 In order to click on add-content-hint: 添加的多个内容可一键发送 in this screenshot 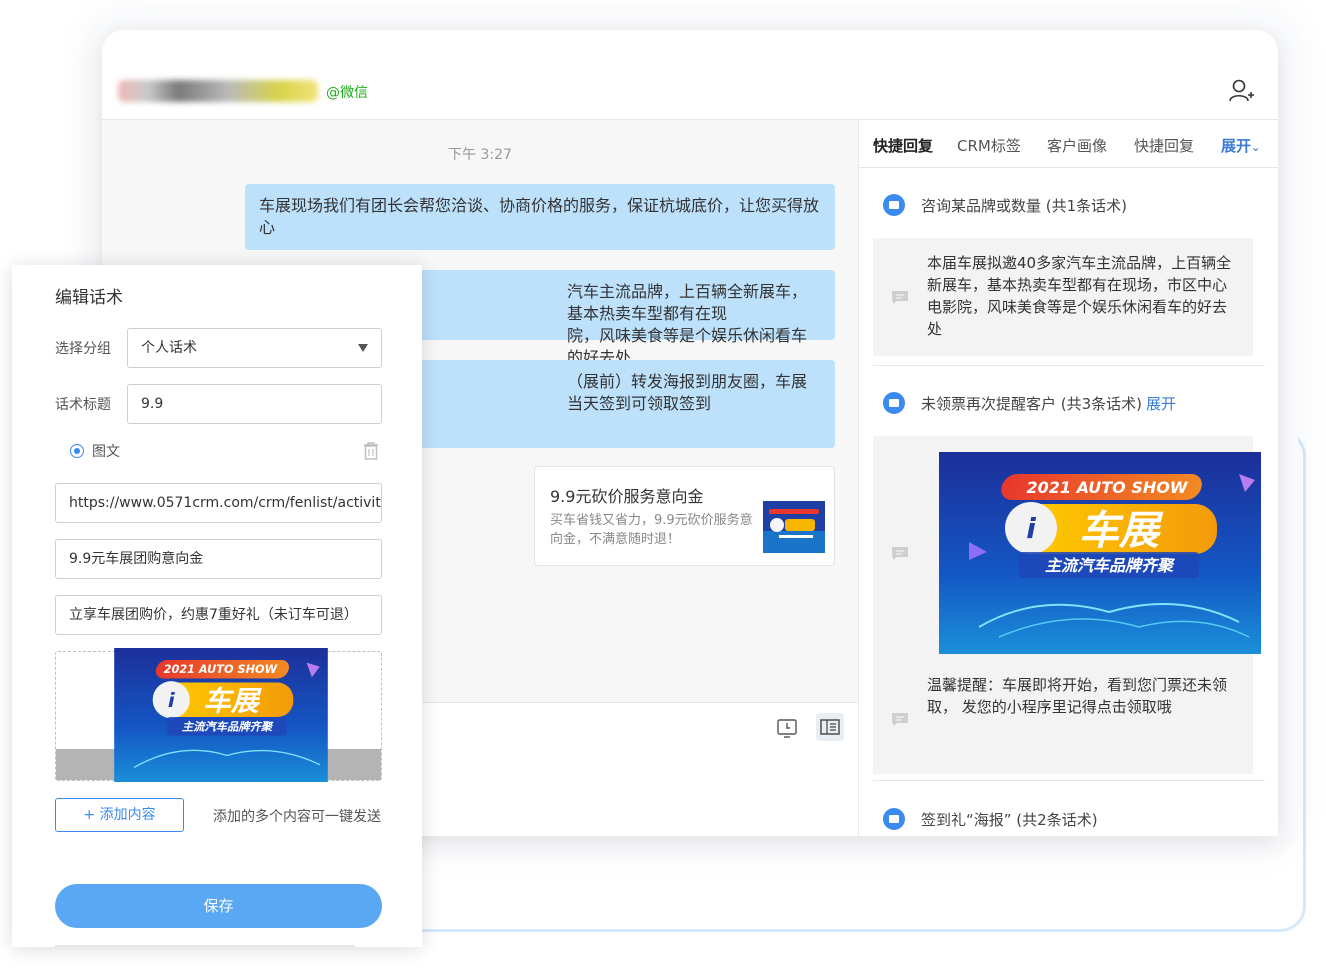, I will do `click(297, 817)`.